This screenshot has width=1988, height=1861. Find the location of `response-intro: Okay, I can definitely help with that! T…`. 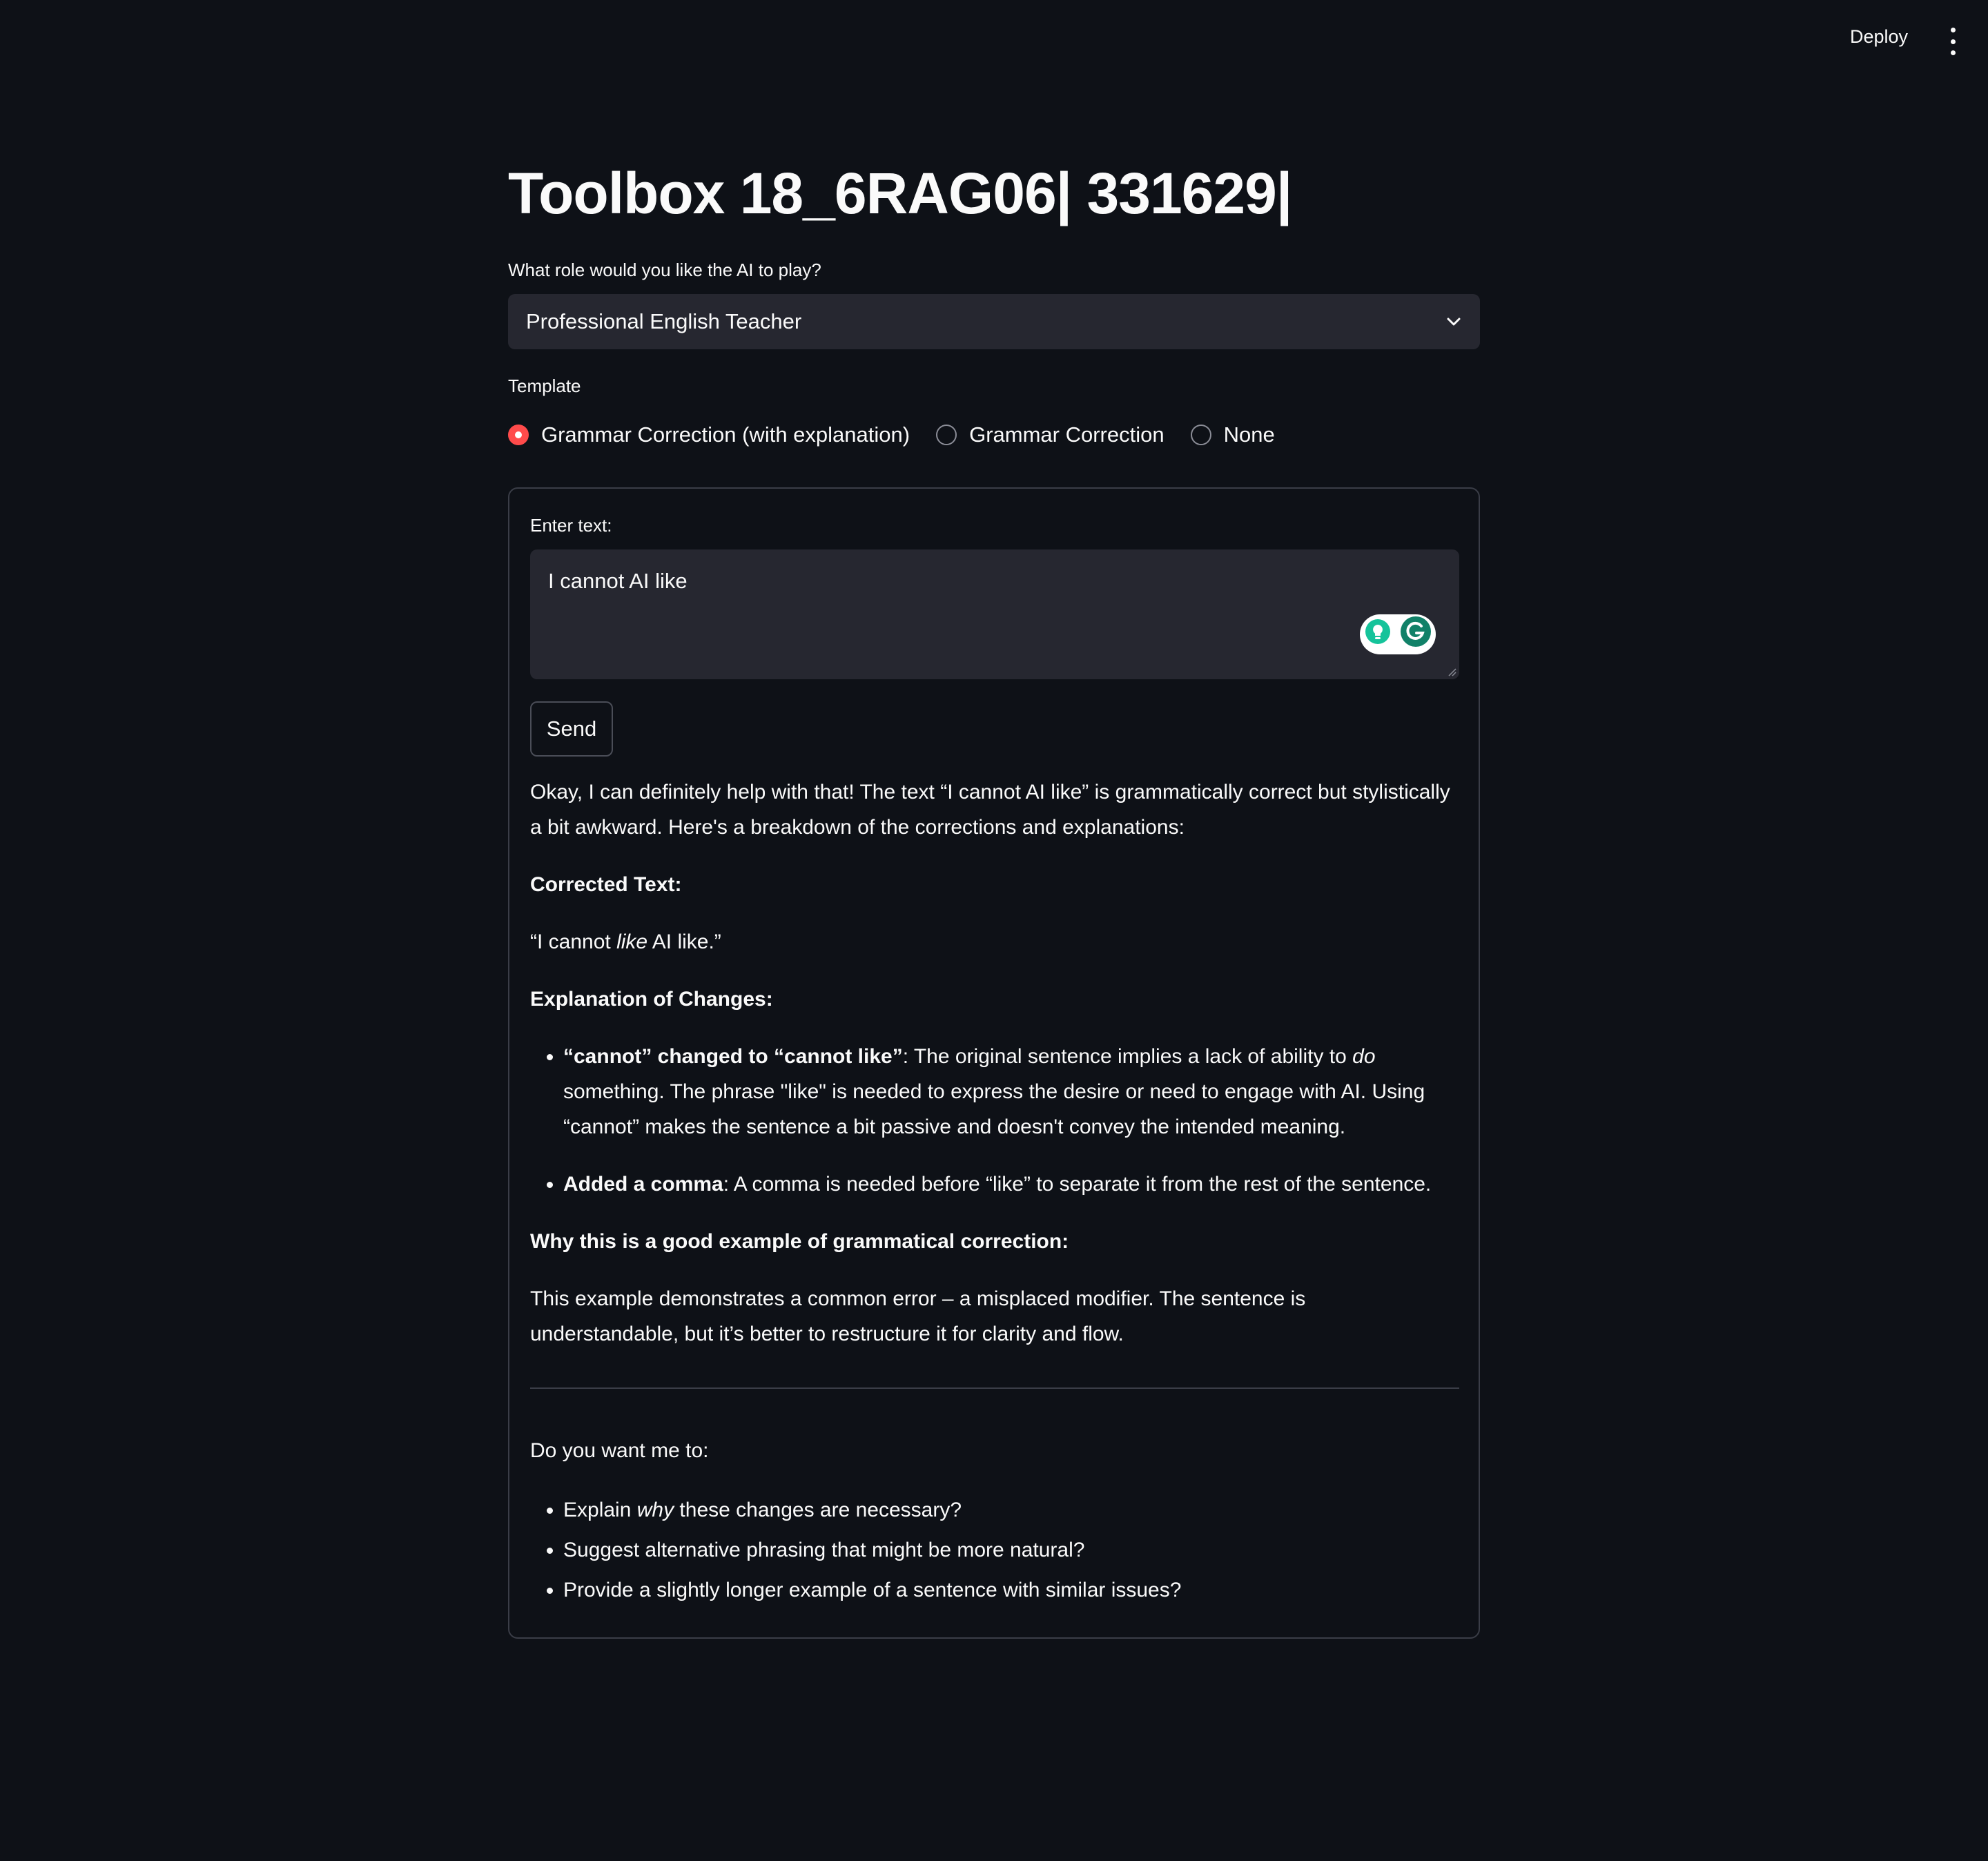

response-intro: Okay, I can definitely help with that! T… is located at coordinates (990, 810).